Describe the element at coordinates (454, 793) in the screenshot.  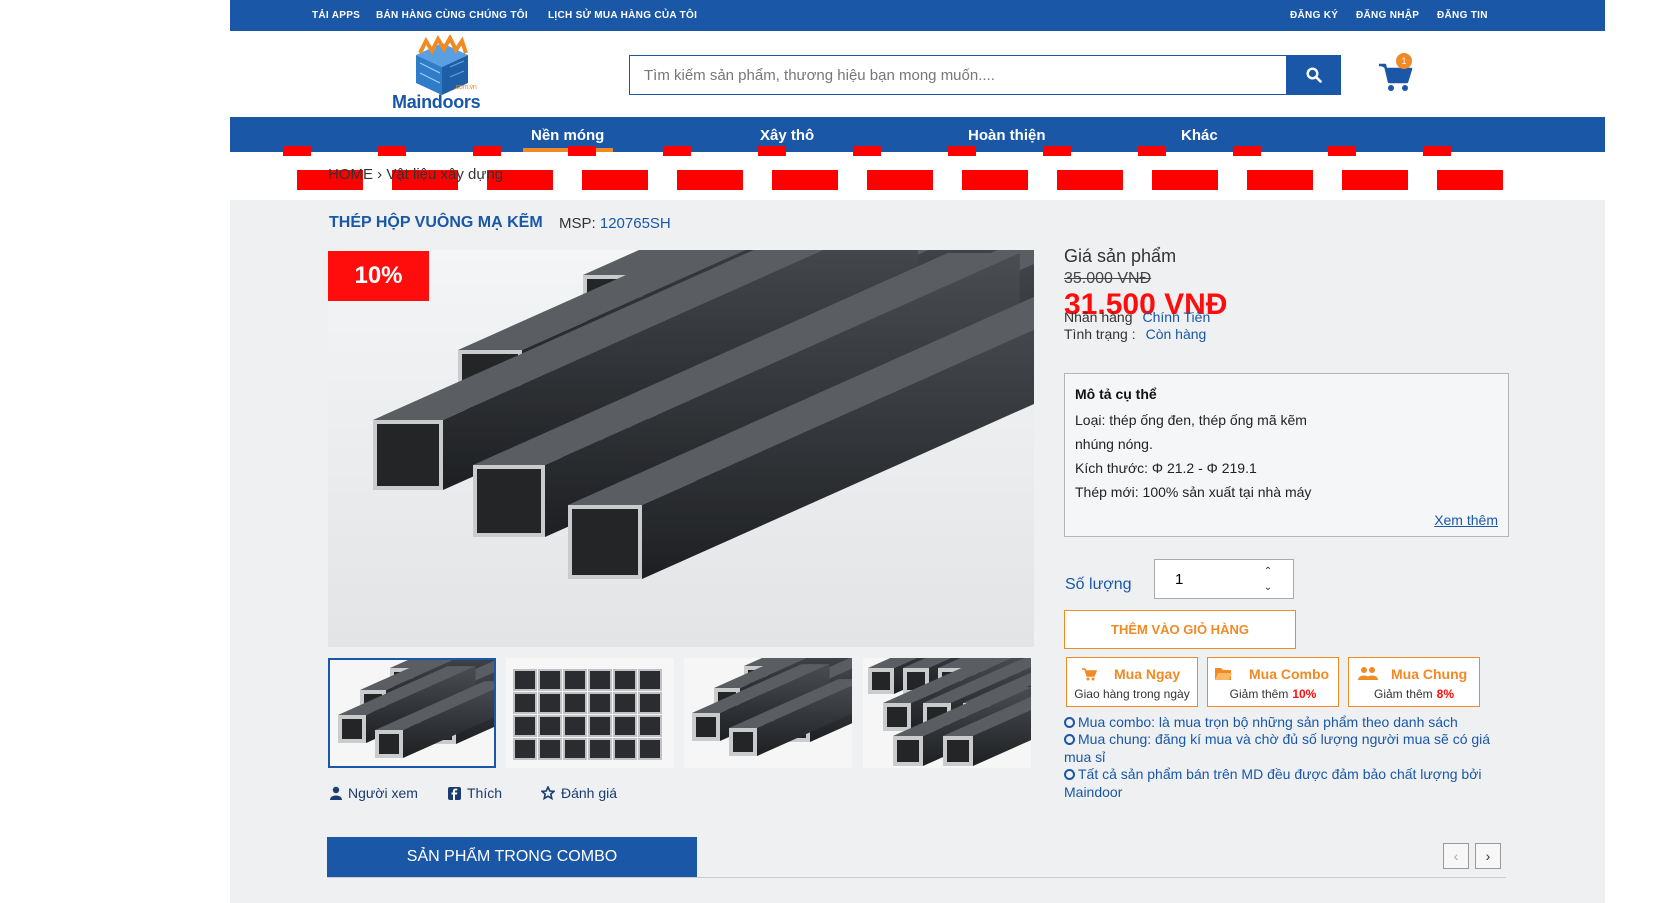
I see `facebook-icon` at that location.